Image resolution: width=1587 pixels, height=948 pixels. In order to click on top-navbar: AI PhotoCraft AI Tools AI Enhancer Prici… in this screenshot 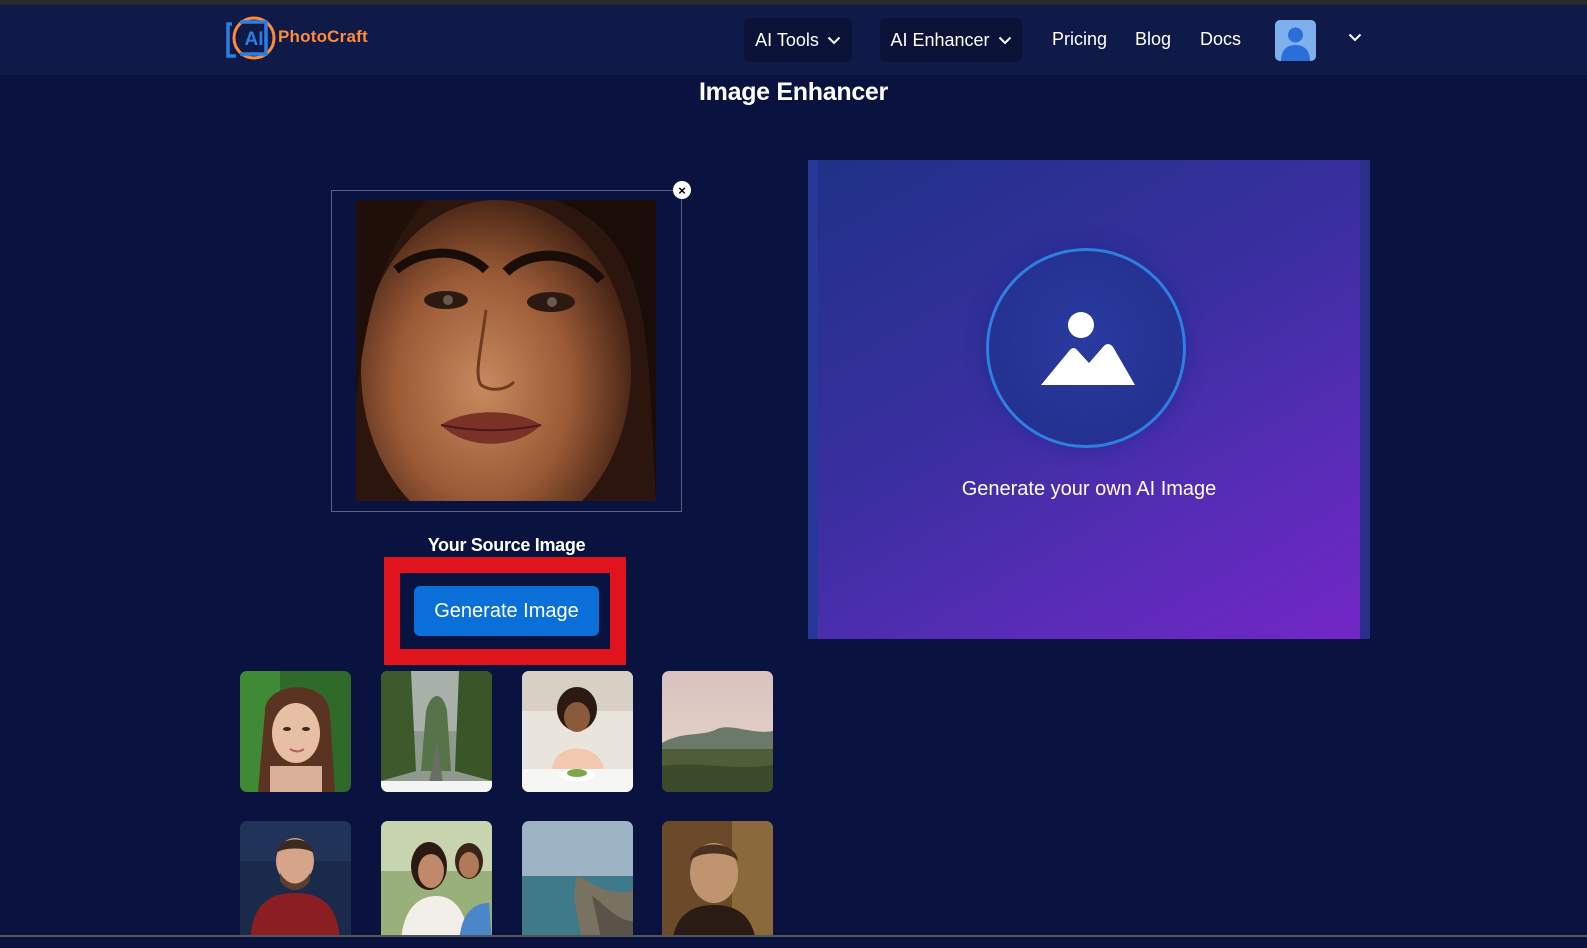, I will do `click(793, 40)`.